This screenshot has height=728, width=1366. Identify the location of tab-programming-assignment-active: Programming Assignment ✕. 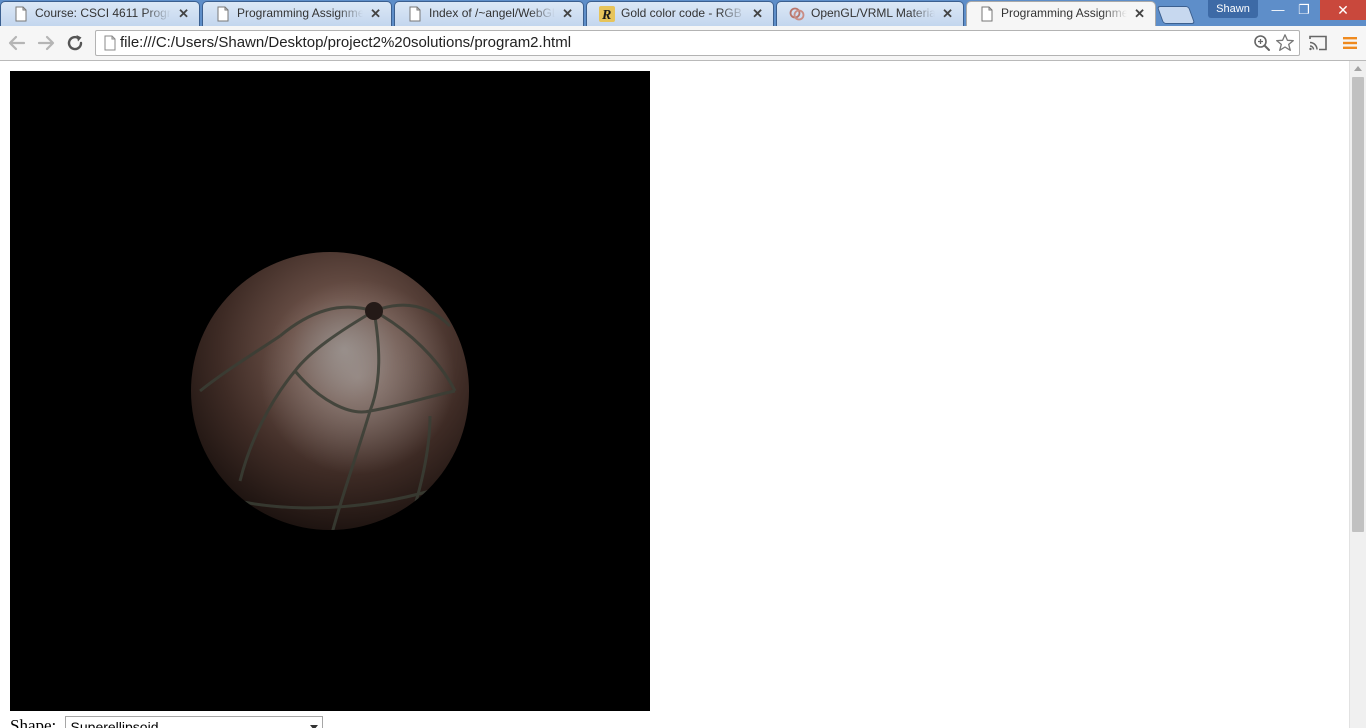
(1061, 13).